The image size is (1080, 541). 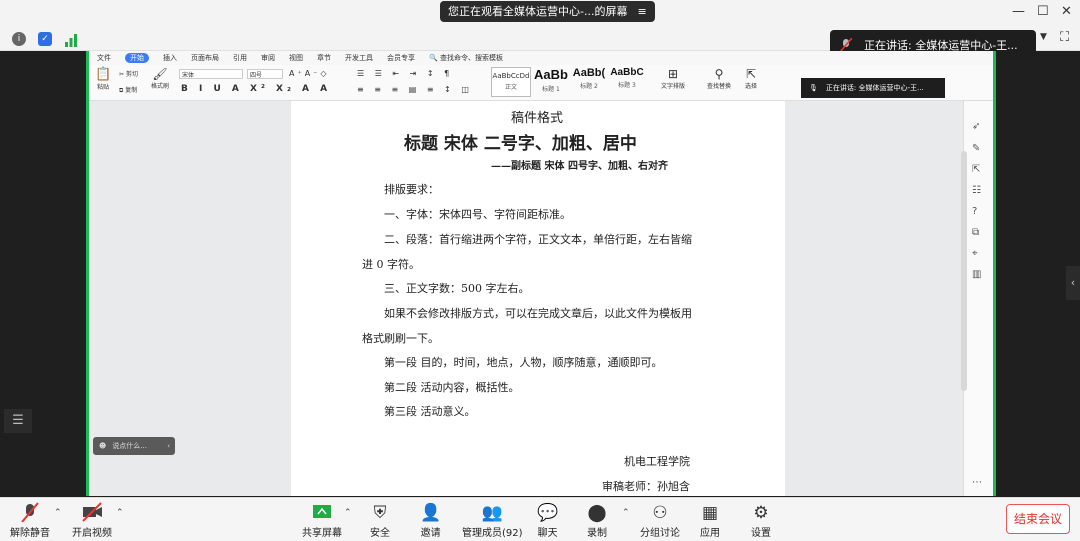 I want to click on copy-button: ⧉ 复制, so click(x=128, y=90).